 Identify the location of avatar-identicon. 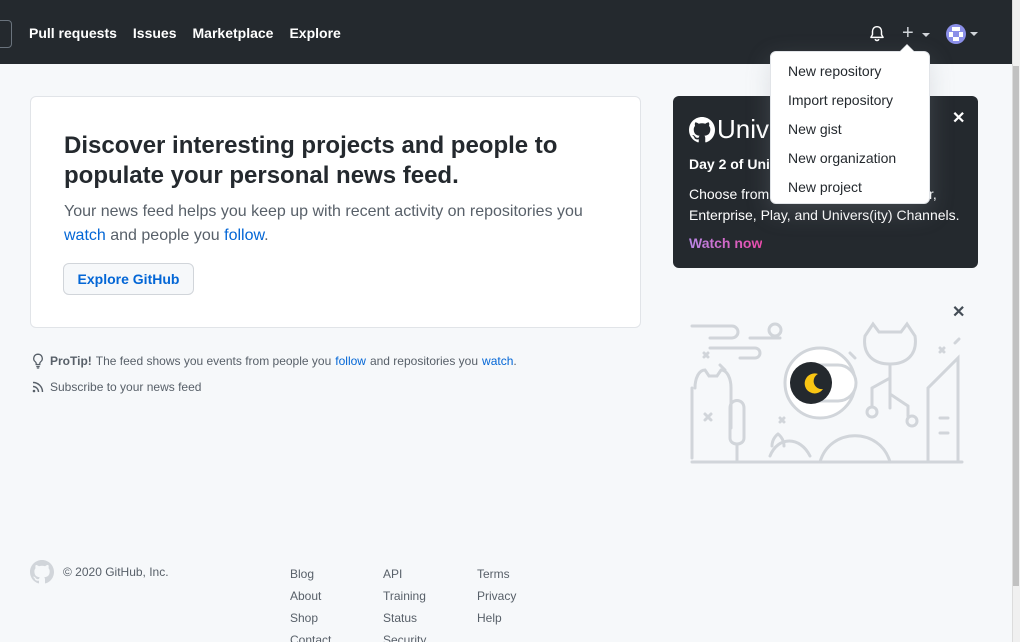
(956, 34).